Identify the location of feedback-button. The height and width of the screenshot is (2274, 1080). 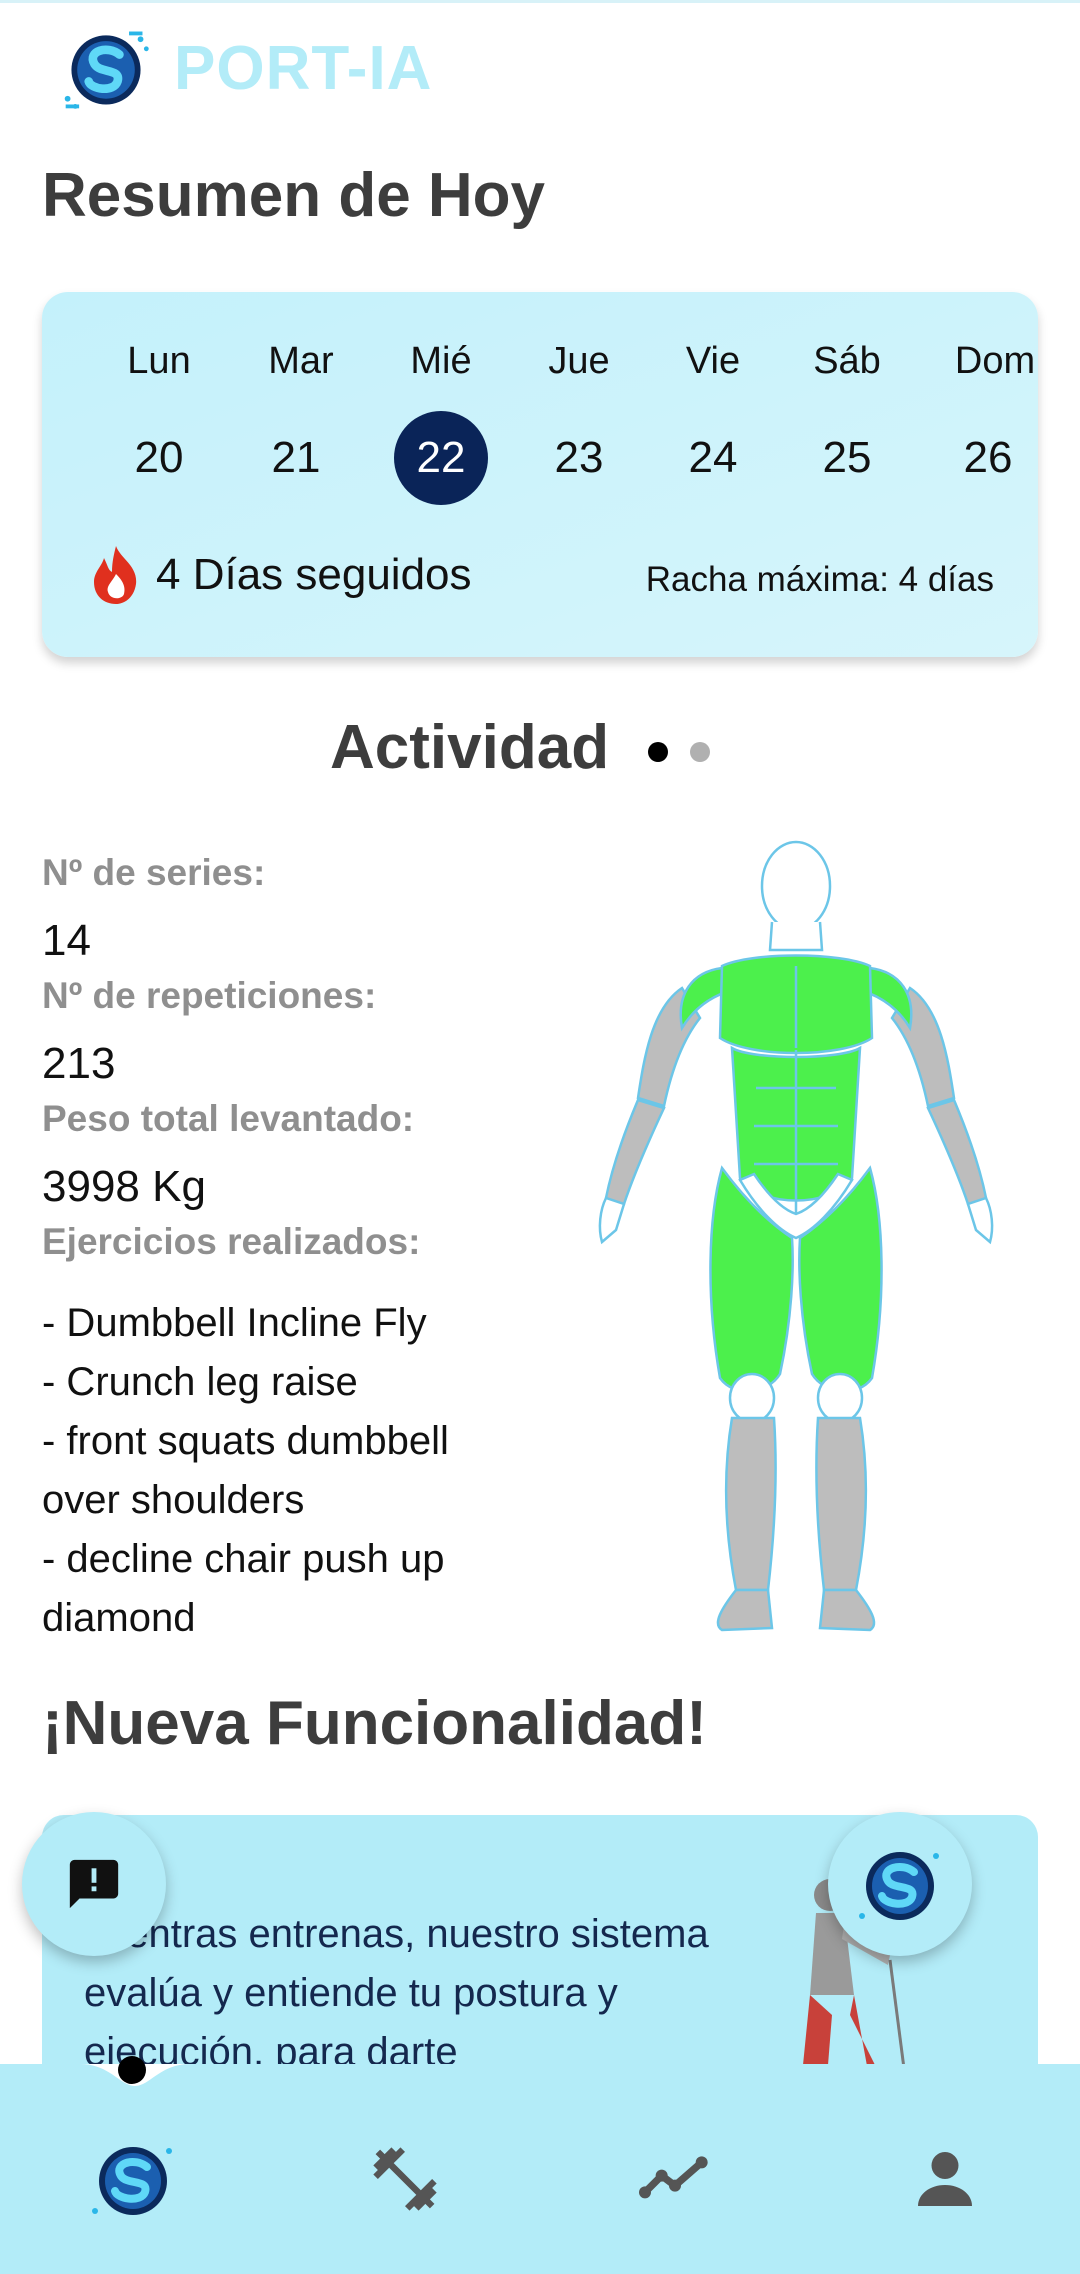
(94, 1884).